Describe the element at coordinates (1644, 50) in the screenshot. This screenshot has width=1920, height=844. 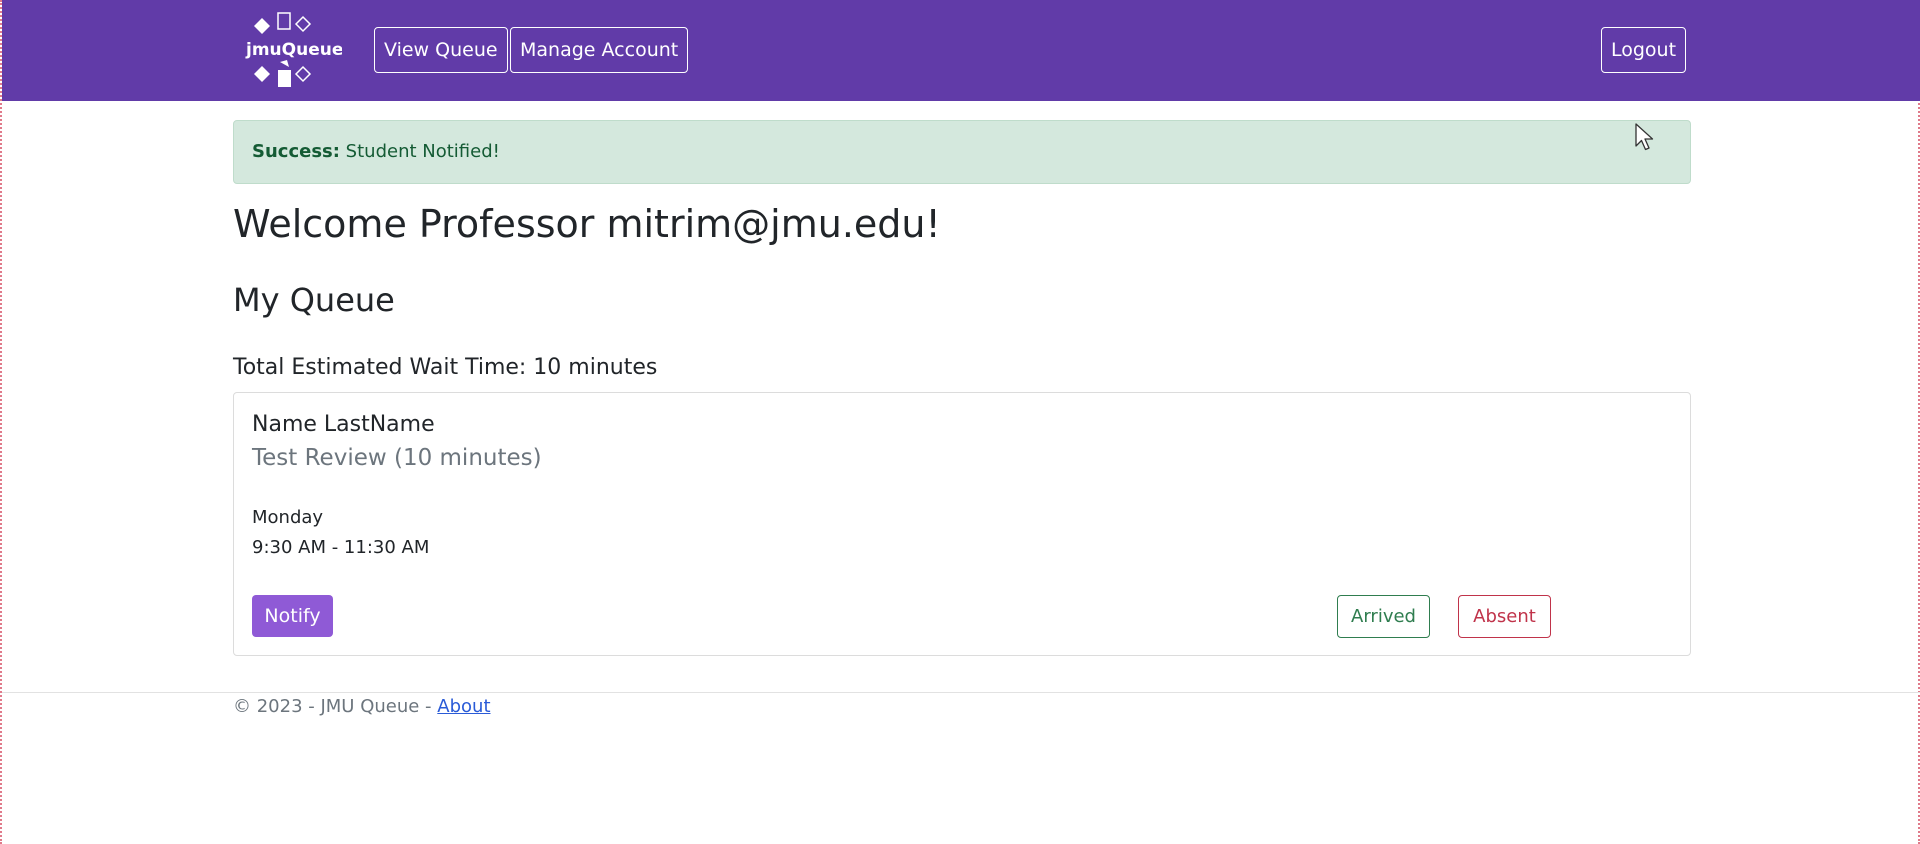
I see `logout-button: Logout` at that location.